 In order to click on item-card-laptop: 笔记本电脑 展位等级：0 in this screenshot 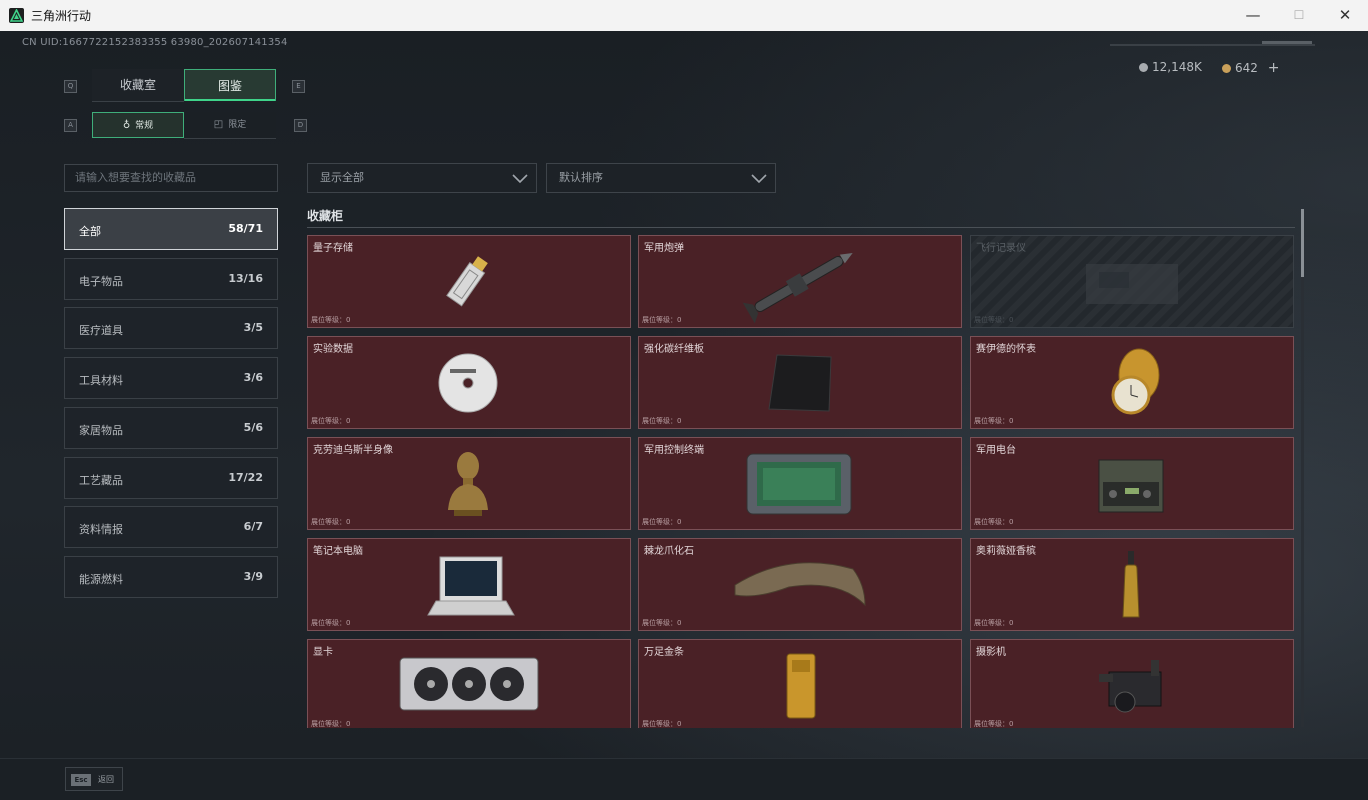, I will do `click(469, 584)`.